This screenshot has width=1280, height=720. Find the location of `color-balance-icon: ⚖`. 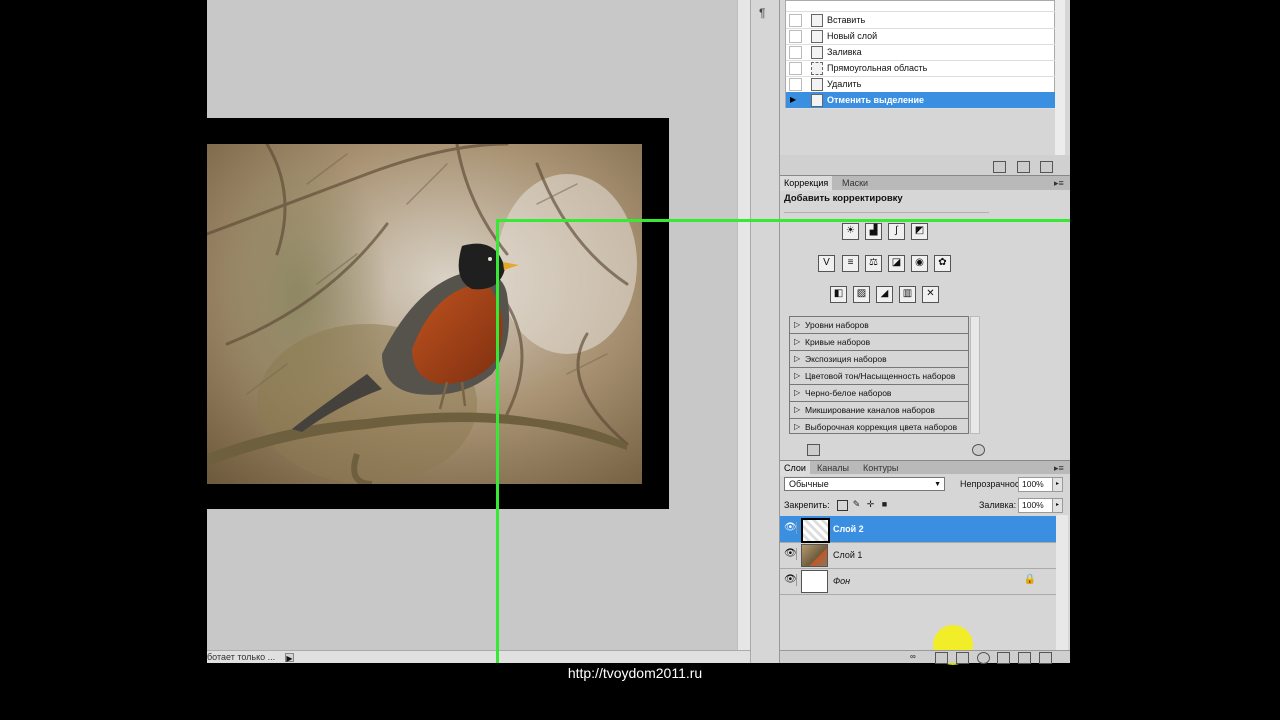

color-balance-icon: ⚖ is located at coordinates (873, 263).